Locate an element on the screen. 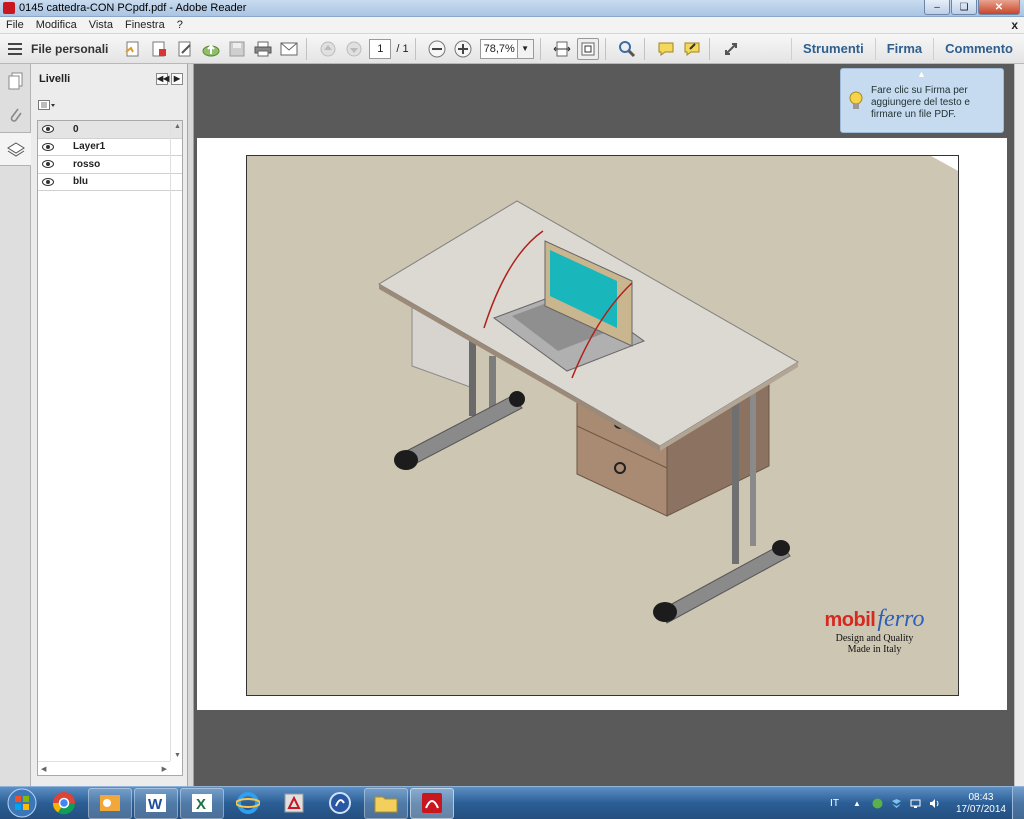  zoom-out-icon is located at coordinates (437, 49).